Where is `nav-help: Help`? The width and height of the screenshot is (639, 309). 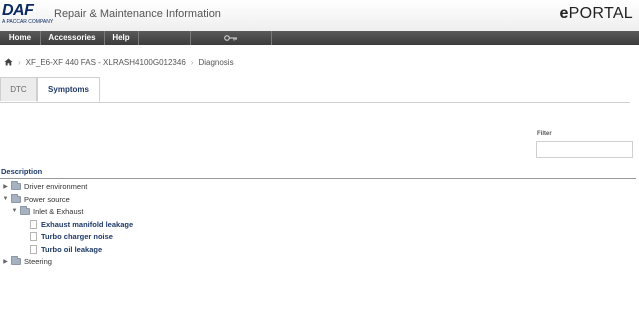
nav-help: Help is located at coordinates (121, 38).